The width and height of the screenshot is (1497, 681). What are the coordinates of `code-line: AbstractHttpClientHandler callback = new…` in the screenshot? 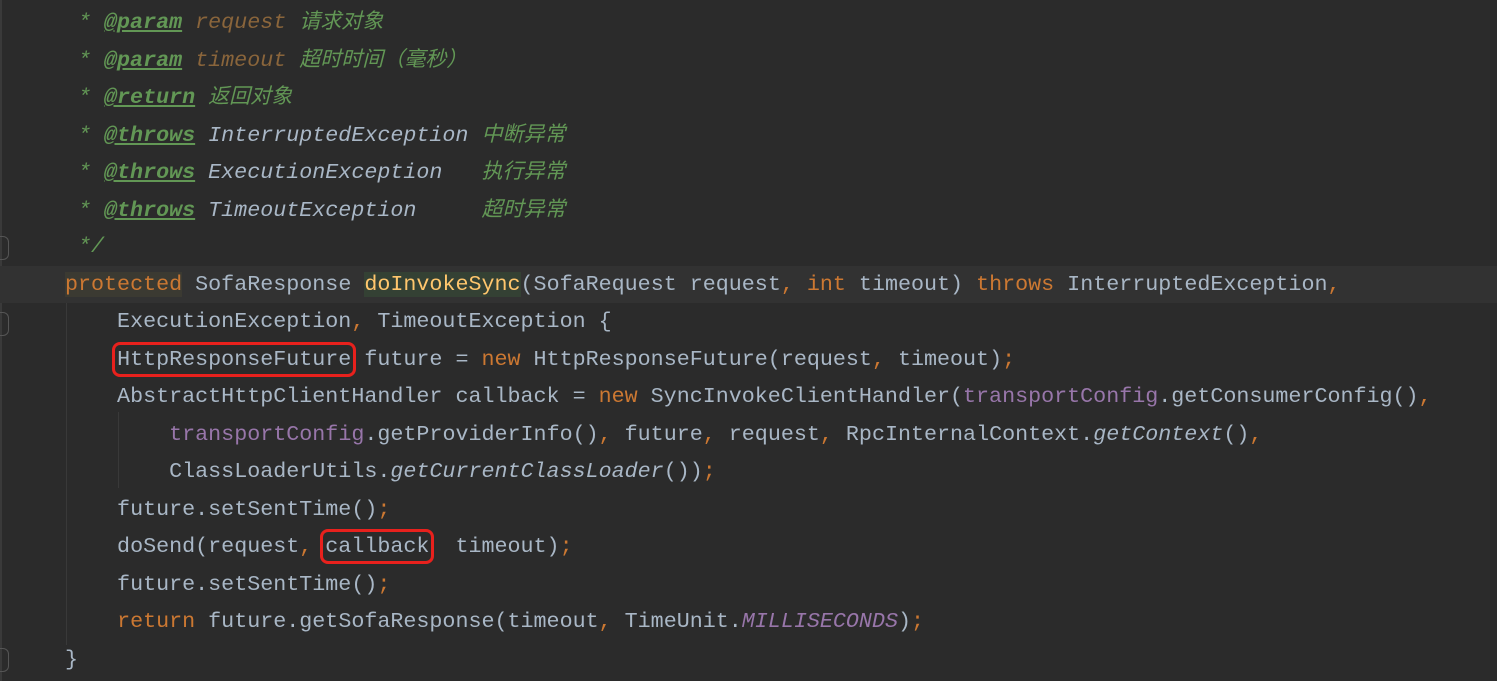 It's located at (748, 397).